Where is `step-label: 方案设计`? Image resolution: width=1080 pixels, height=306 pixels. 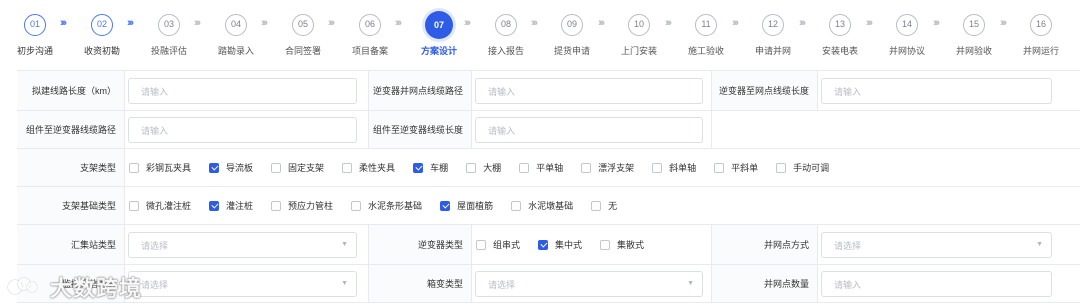 step-label: 方案设计 is located at coordinates (438, 51).